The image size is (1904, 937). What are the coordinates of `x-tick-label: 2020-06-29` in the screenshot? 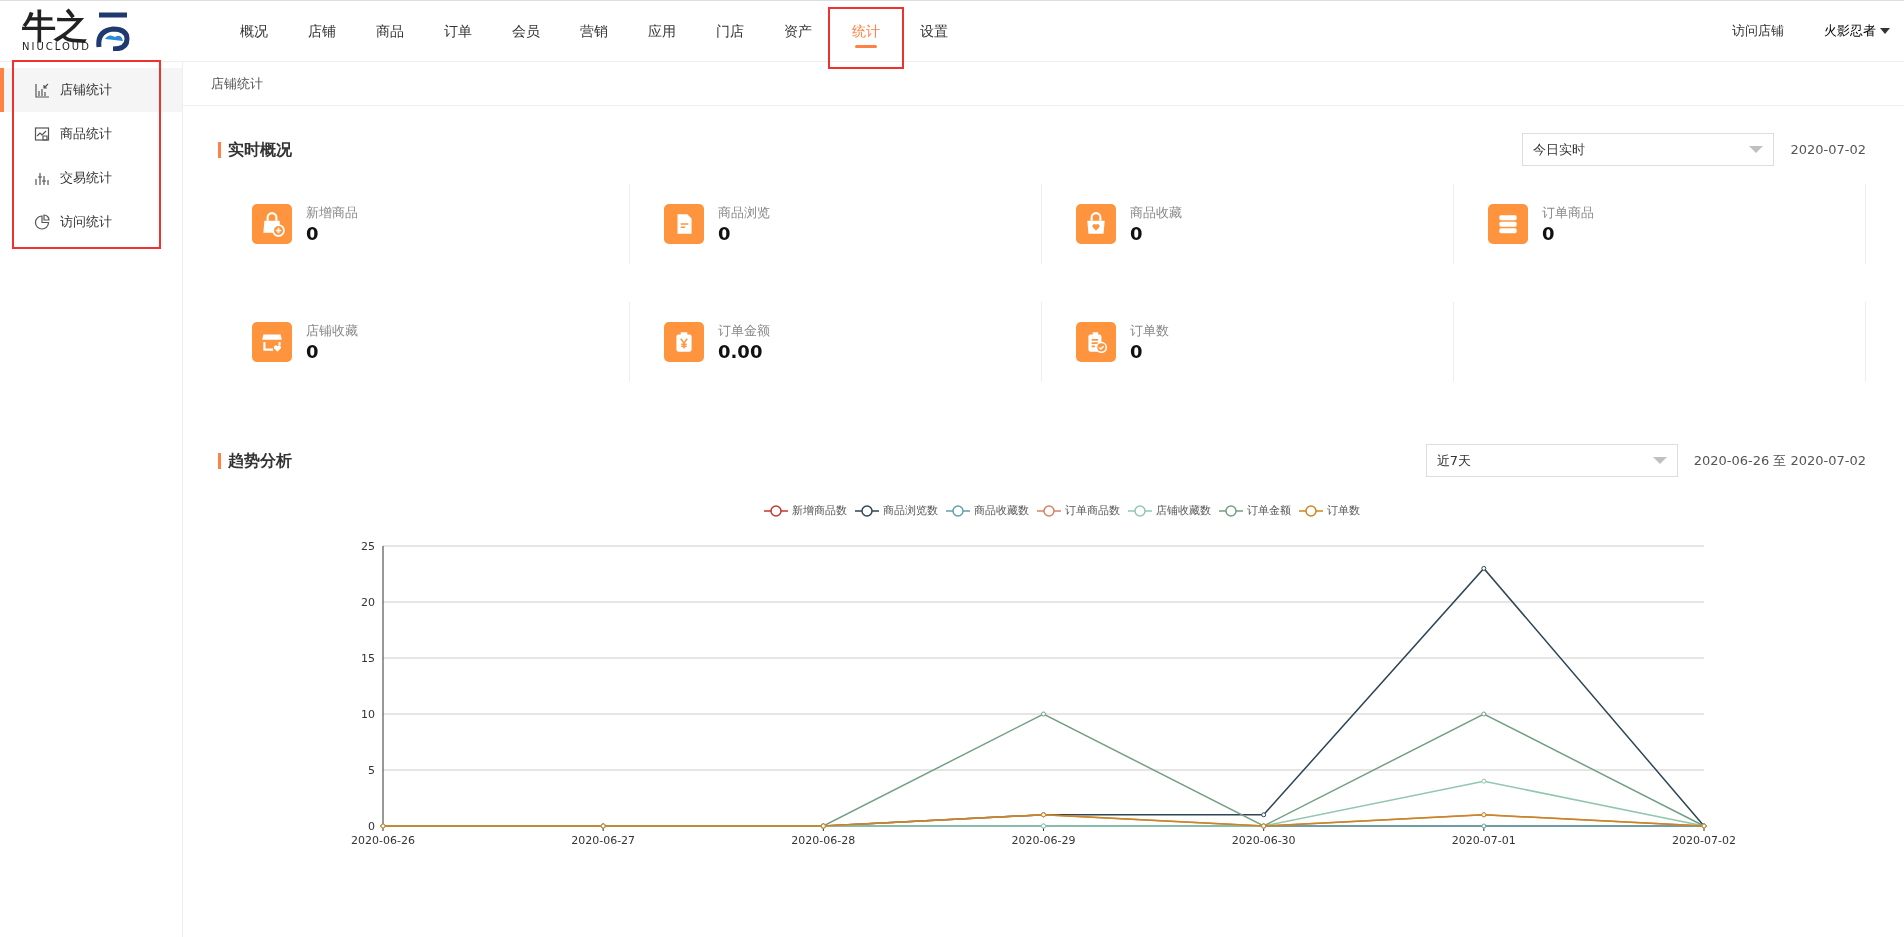 It's located at (1043, 840).